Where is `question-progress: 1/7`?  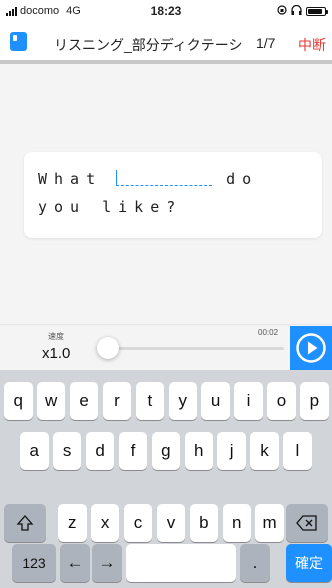
question-progress: 1/7 is located at coordinates (266, 43).